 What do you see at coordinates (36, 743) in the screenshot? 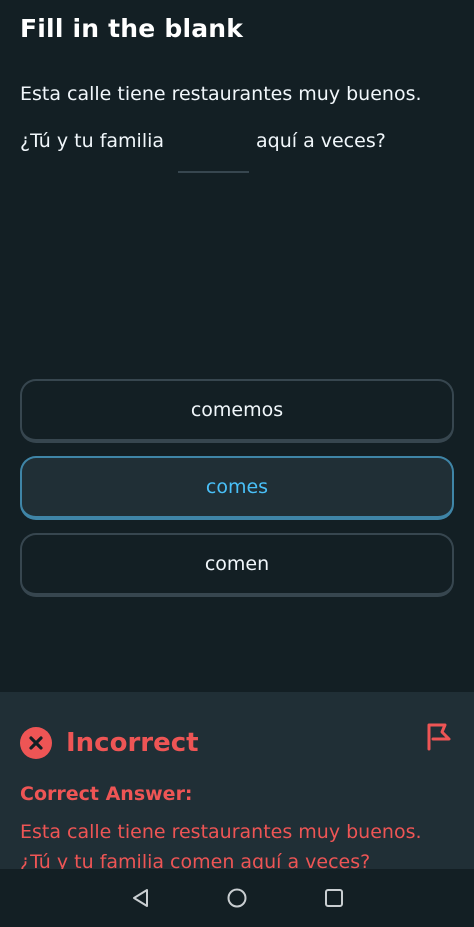
I see `x-circle-icon` at bounding box center [36, 743].